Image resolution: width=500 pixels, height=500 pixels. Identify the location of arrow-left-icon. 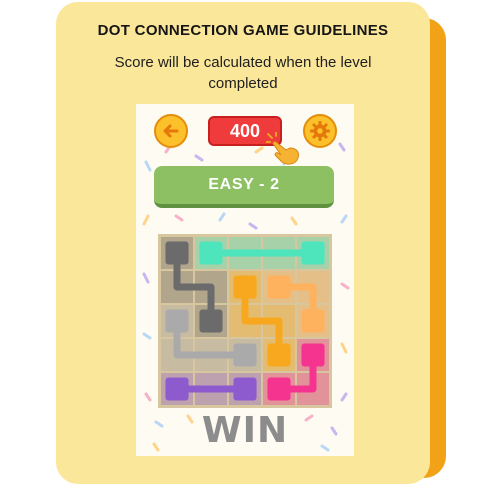
(171, 131).